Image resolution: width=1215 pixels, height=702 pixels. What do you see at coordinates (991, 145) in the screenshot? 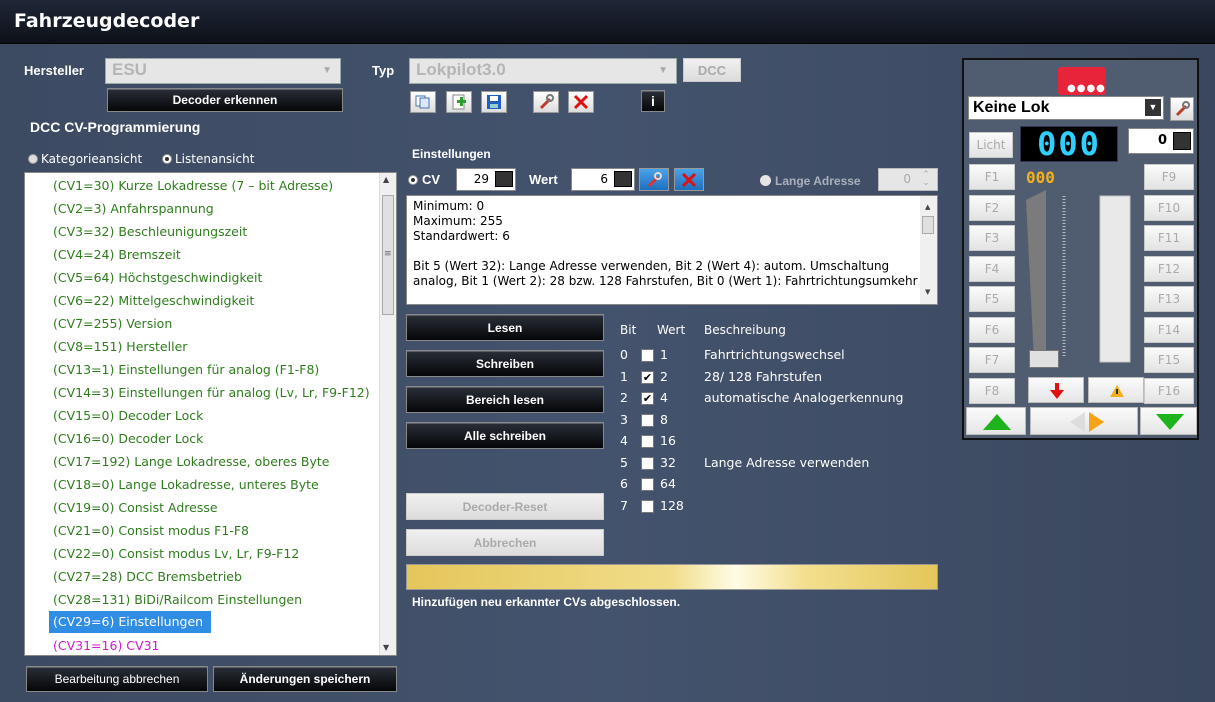
I see `light-button: Licht` at bounding box center [991, 145].